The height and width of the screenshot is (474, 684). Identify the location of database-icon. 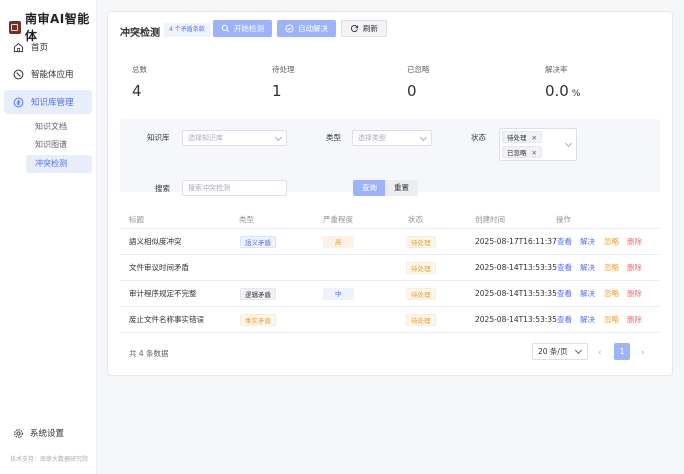
(18, 102).